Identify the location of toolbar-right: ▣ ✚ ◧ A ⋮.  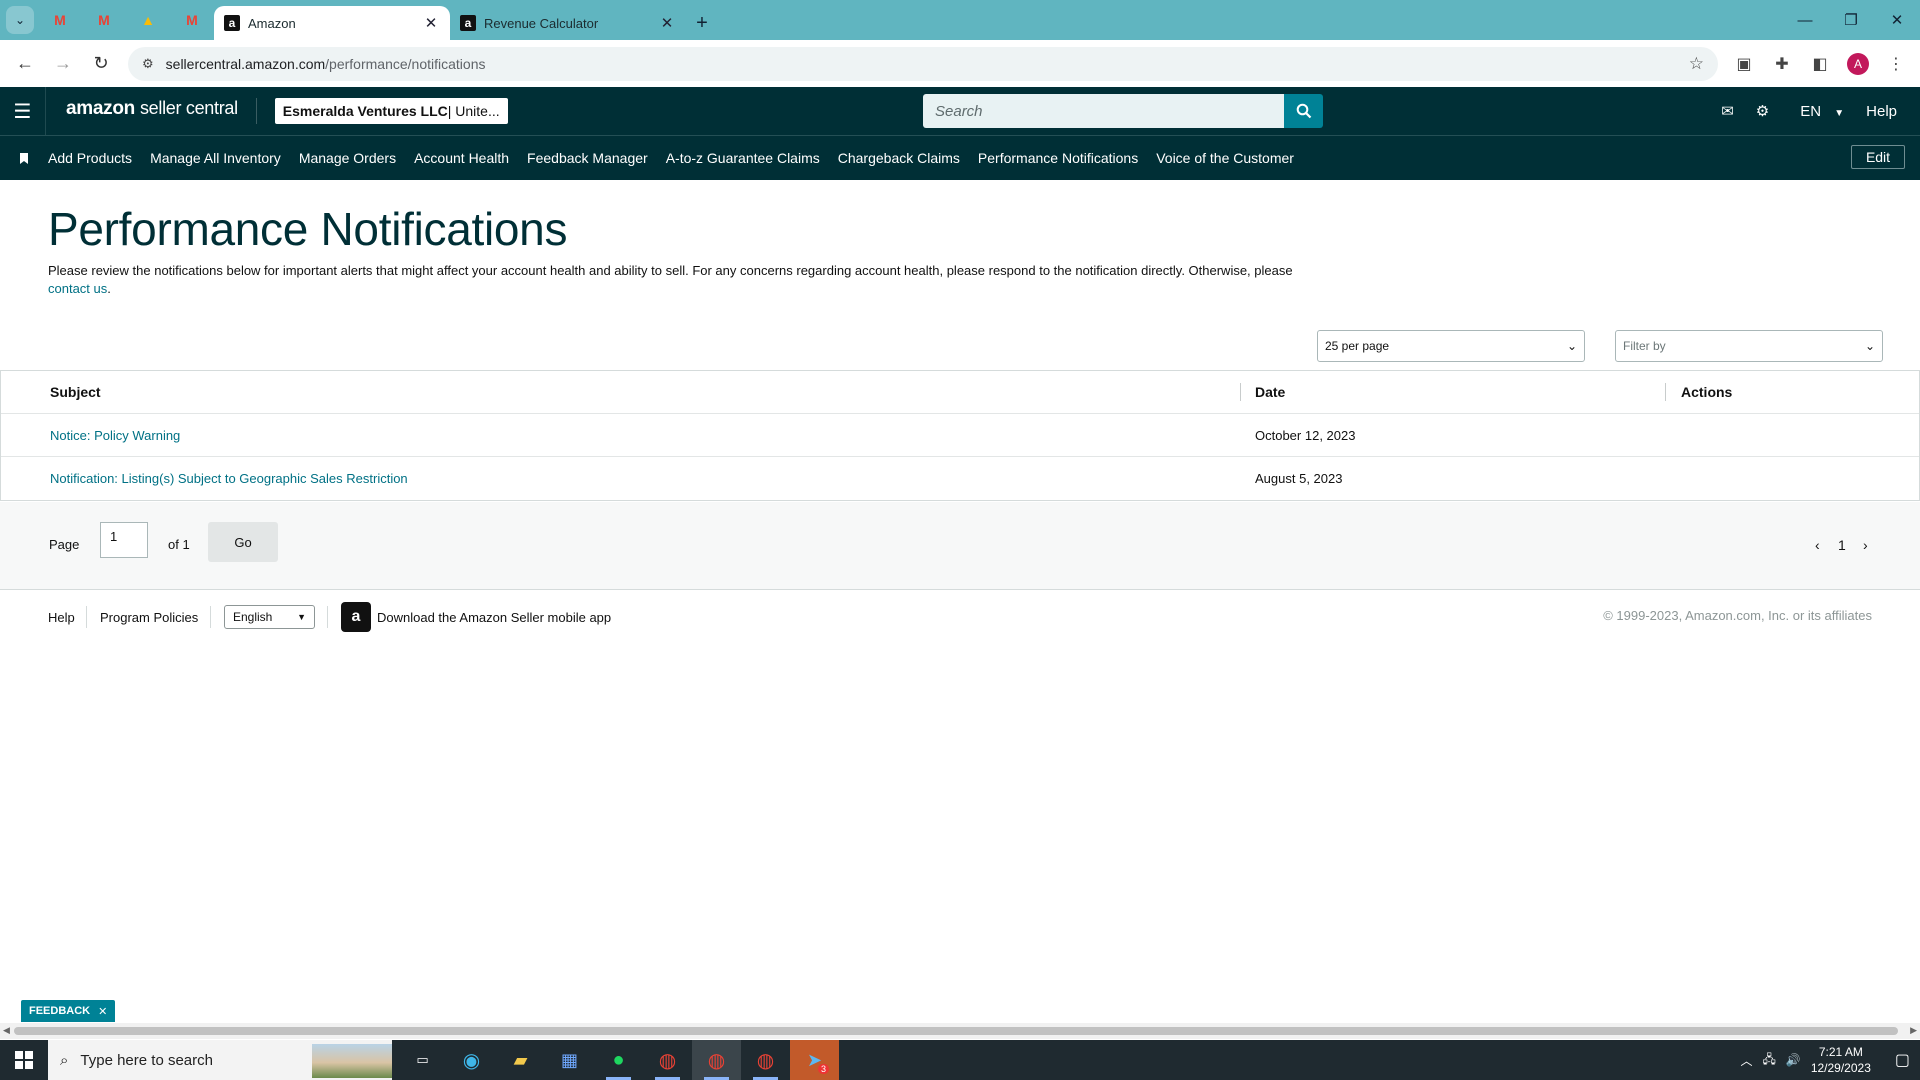
(1820, 64).